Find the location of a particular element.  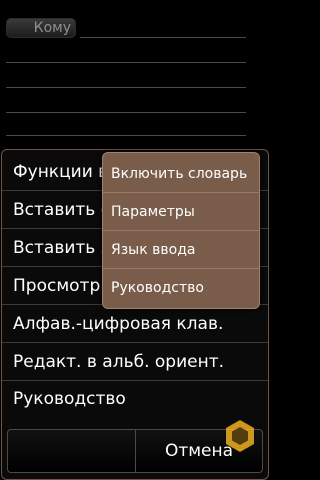

submenu-item-settings: Параметры is located at coordinates (181, 212).